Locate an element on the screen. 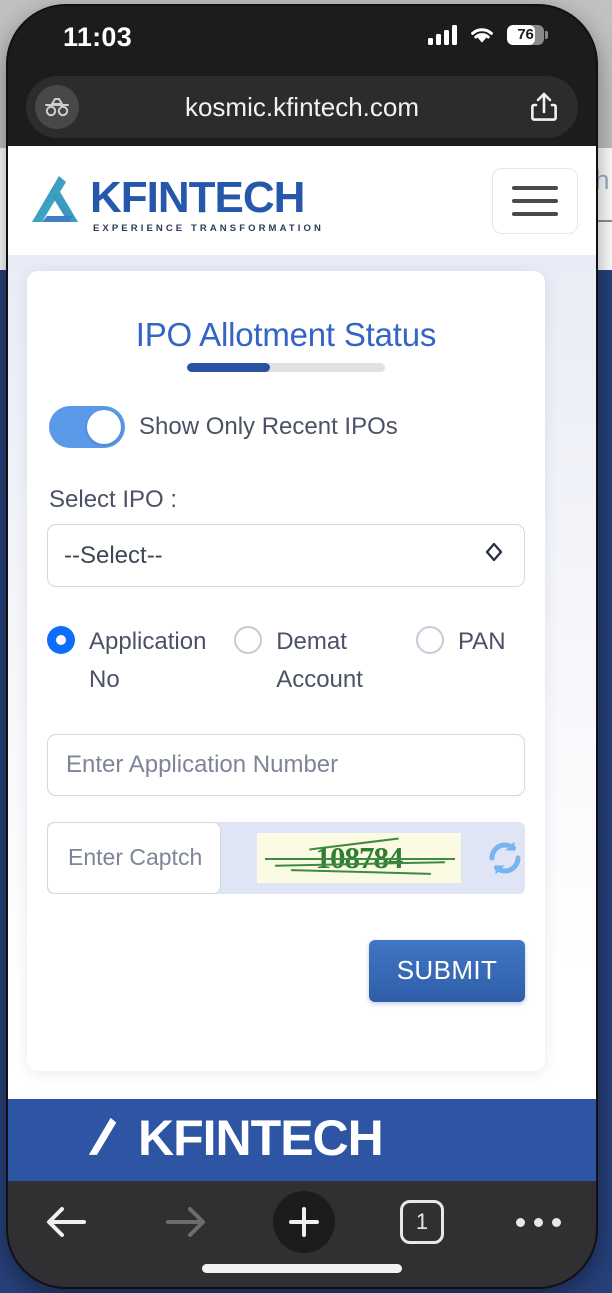 This screenshot has width=612, height=1293. submit-button: SUBMIT is located at coordinates (447, 970).